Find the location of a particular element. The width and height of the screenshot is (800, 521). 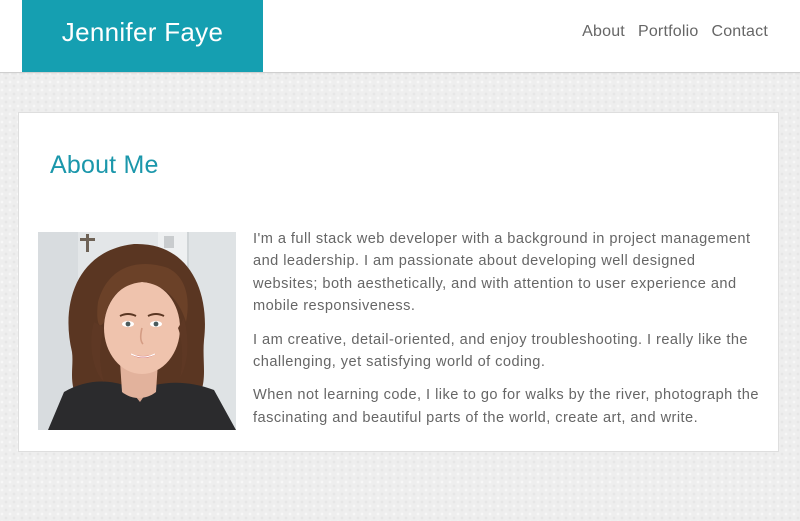

nav-link-portfolio: Portfolio is located at coordinates (668, 32).